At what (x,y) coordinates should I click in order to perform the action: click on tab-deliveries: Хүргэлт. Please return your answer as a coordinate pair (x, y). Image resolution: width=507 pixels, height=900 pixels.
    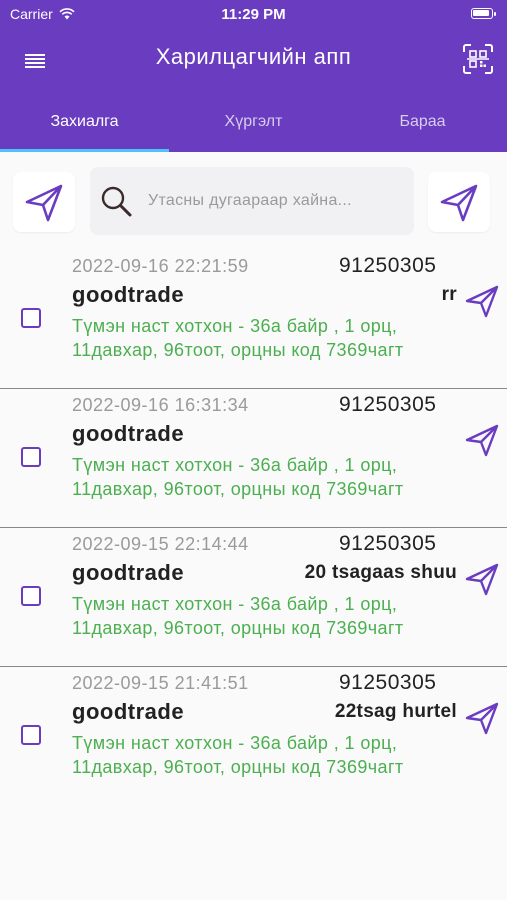
    Looking at the image, I should click on (253, 126).